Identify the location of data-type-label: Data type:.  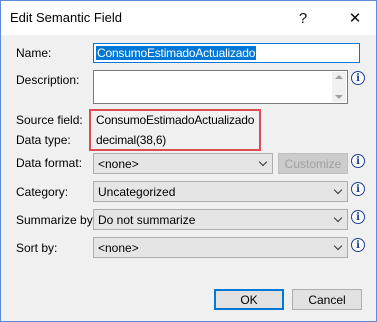
(43, 140).